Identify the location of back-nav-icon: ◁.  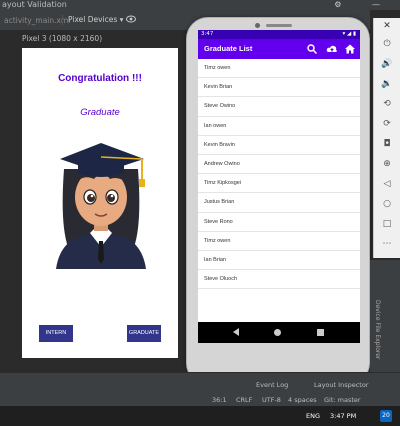
(387, 184).